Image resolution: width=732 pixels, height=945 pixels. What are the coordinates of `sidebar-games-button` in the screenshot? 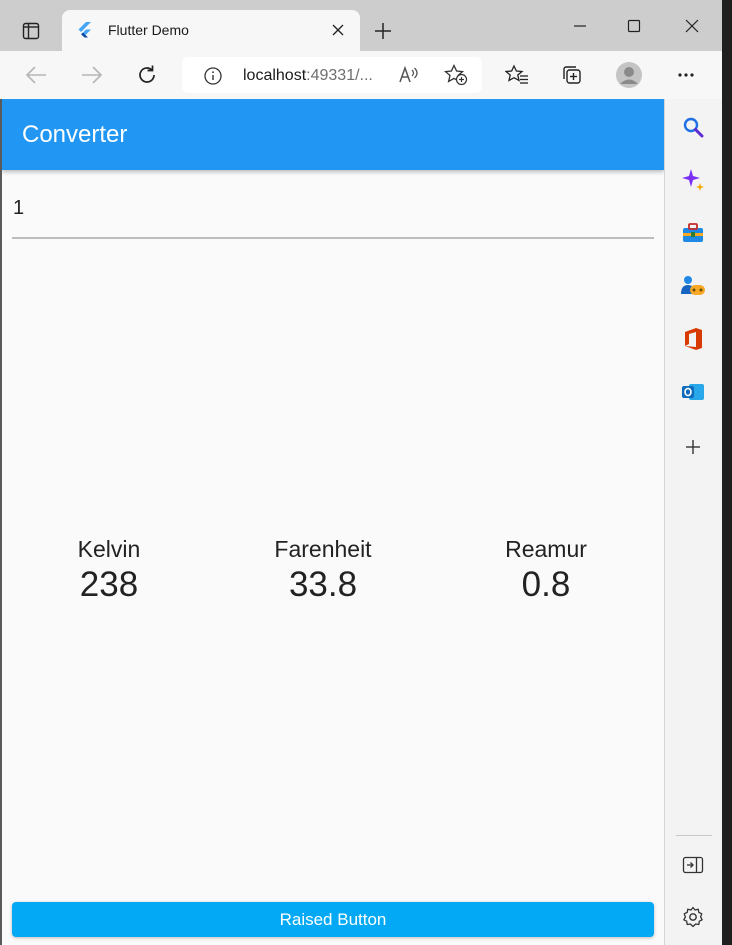 It's located at (693, 286).